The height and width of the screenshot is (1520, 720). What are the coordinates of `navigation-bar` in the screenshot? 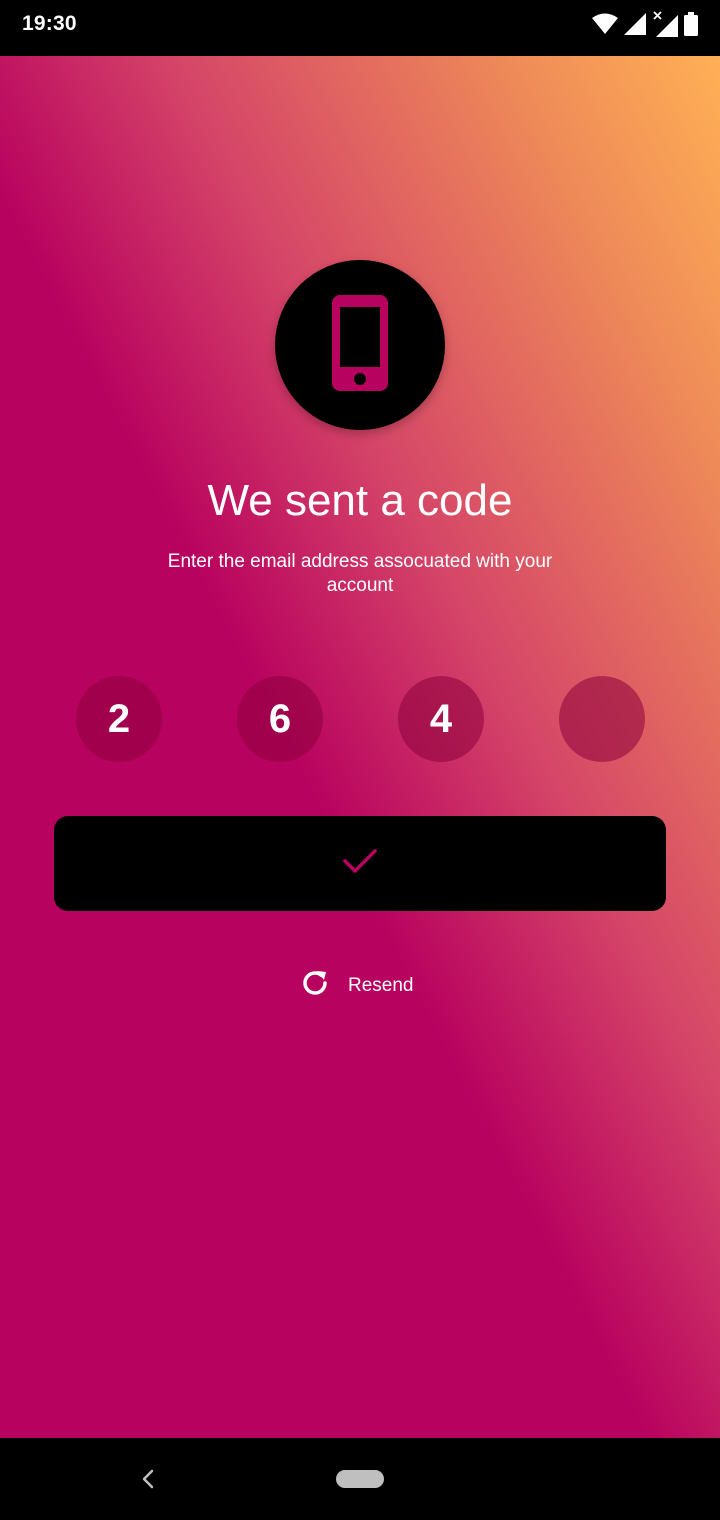 It's located at (360, 1479).